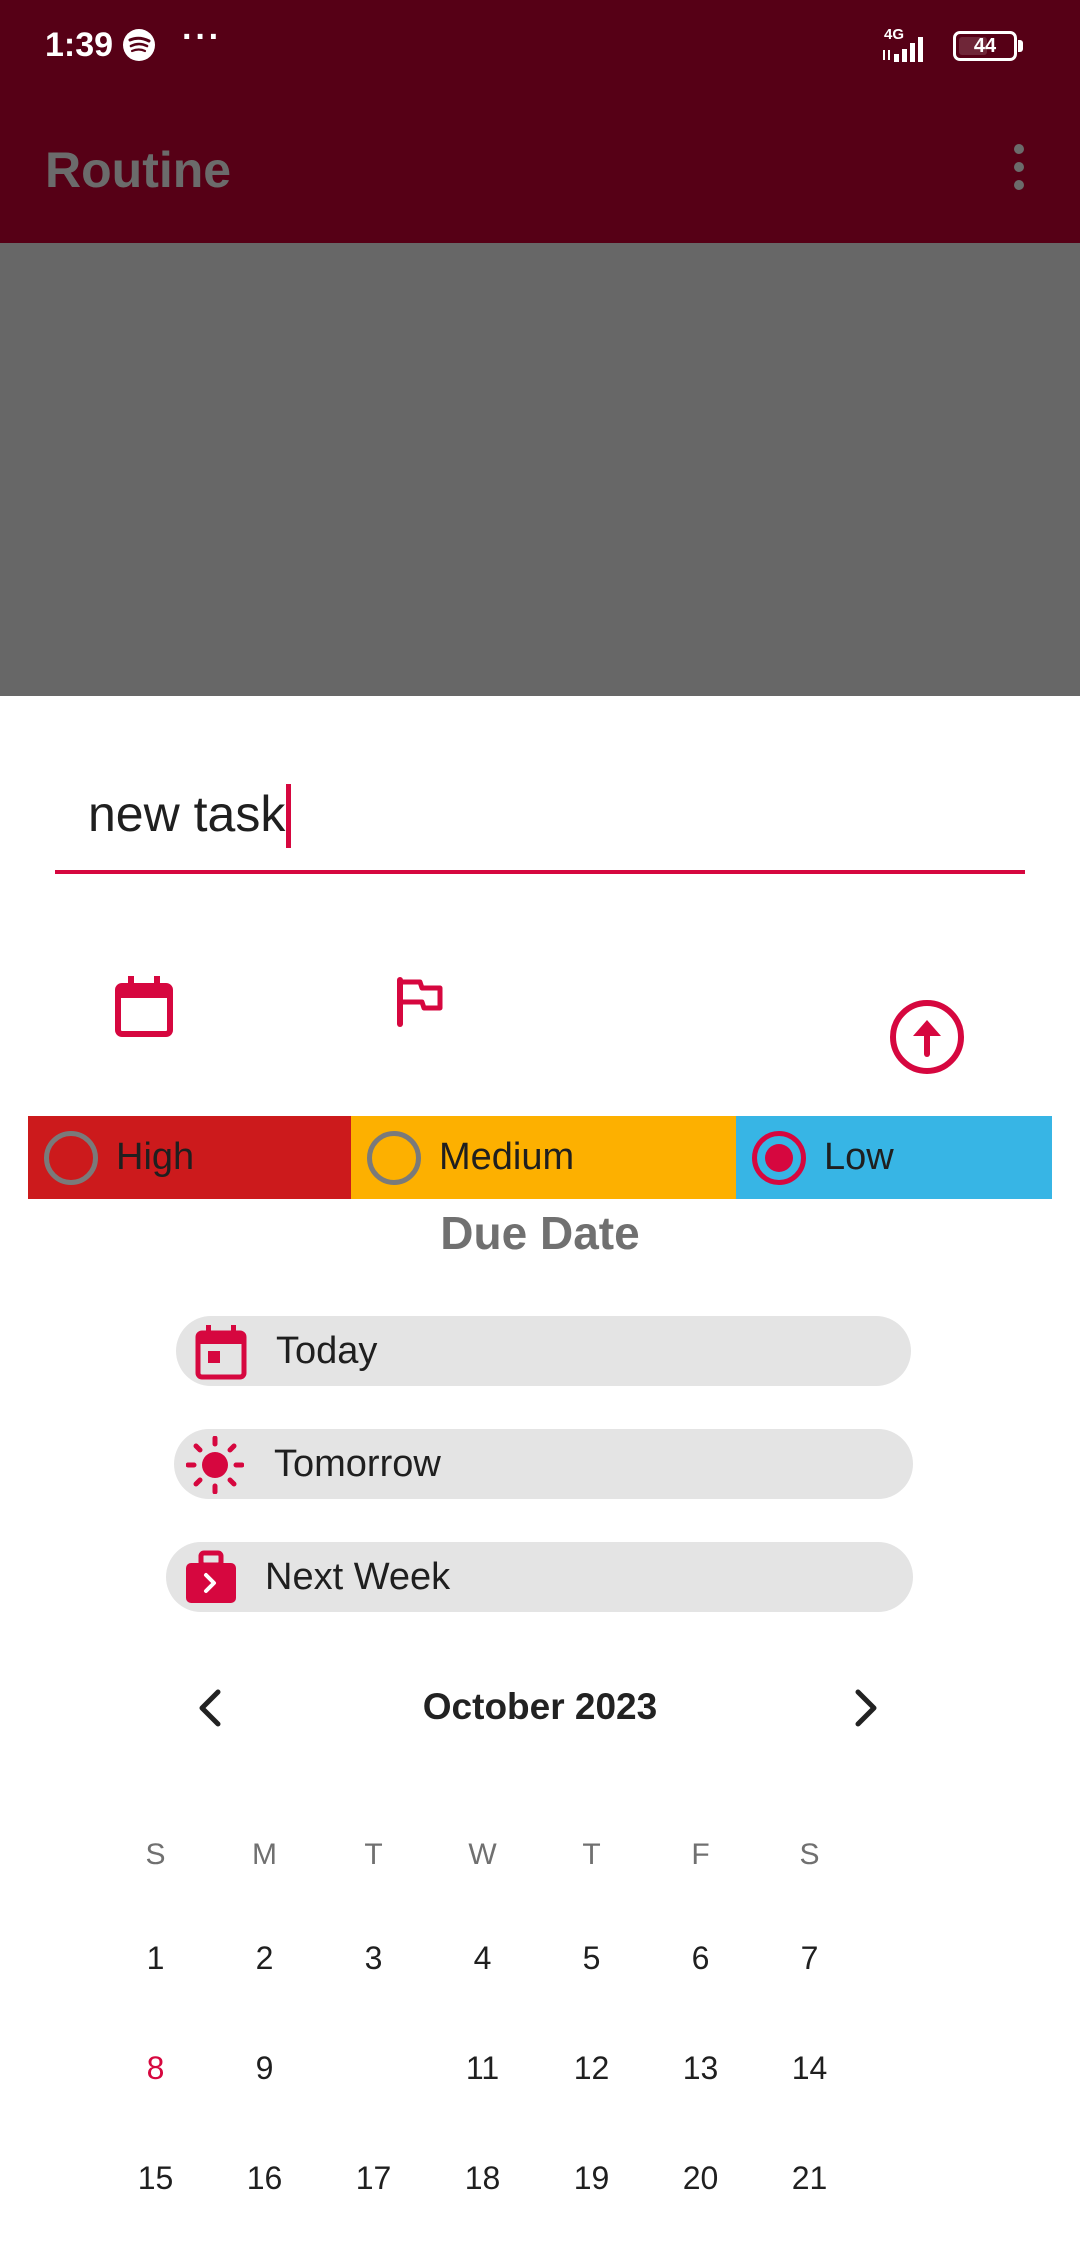  What do you see at coordinates (215, 1465) in the screenshot?
I see `sun-icon` at bounding box center [215, 1465].